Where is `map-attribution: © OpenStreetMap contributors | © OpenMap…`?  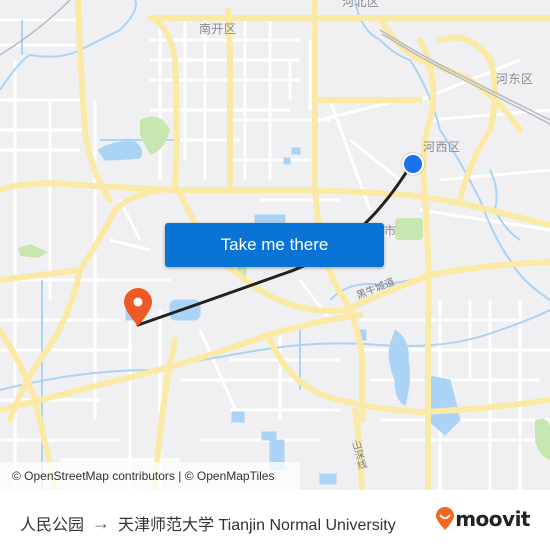 map-attribution: © OpenStreetMap contributors | © OpenMap… is located at coordinates (150, 476).